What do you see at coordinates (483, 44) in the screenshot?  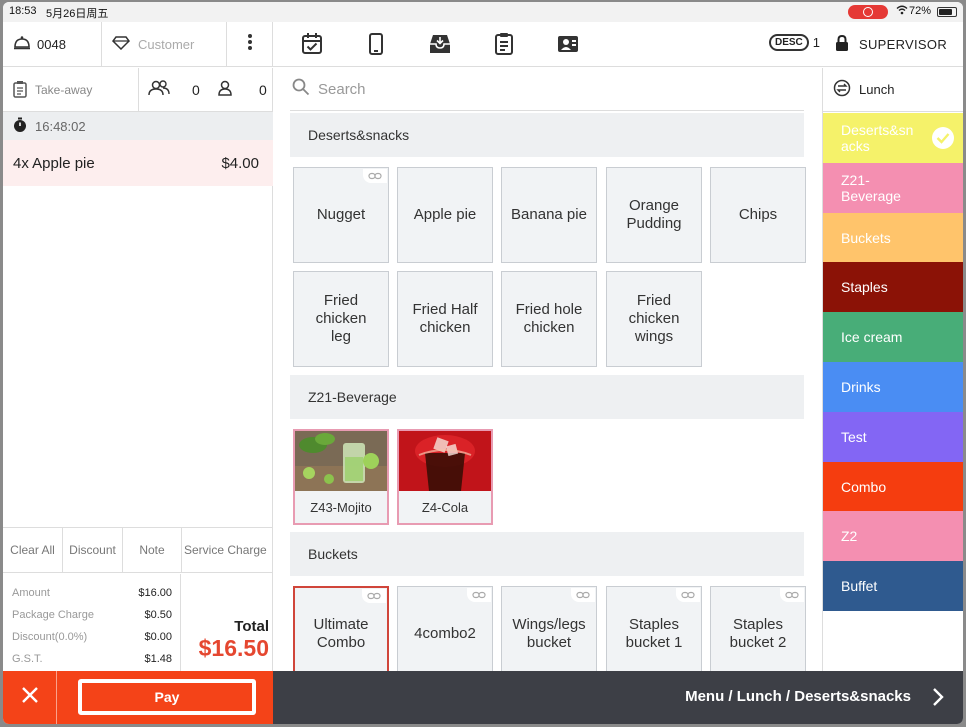 I see `top-bar: 0048 Customer DESC 1 SUPERVISOR` at bounding box center [483, 44].